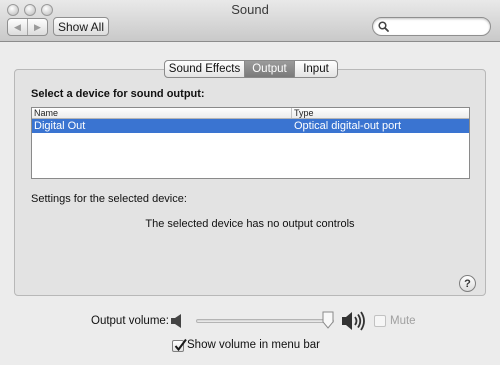  Describe the element at coordinates (380, 113) in the screenshot. I see `column-header-type: Type` at that location.